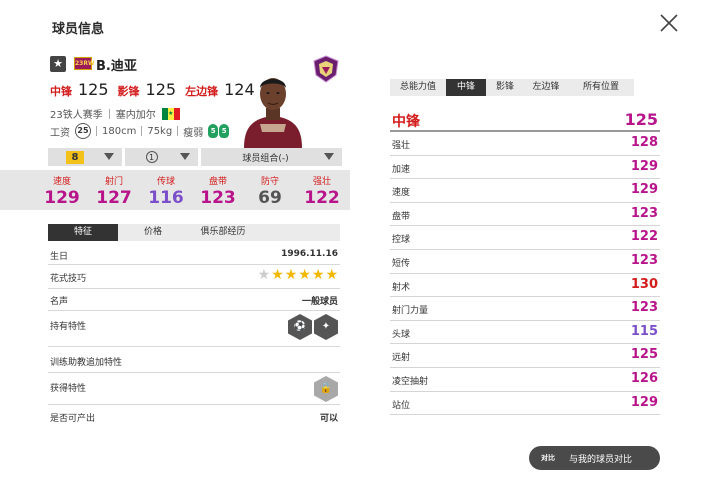 The width and height of the screenshot is (720, 486). Describe the element at coordinates (410, 381) in the screenshot. I see `attribute-label: 凌空抽射` at that location.